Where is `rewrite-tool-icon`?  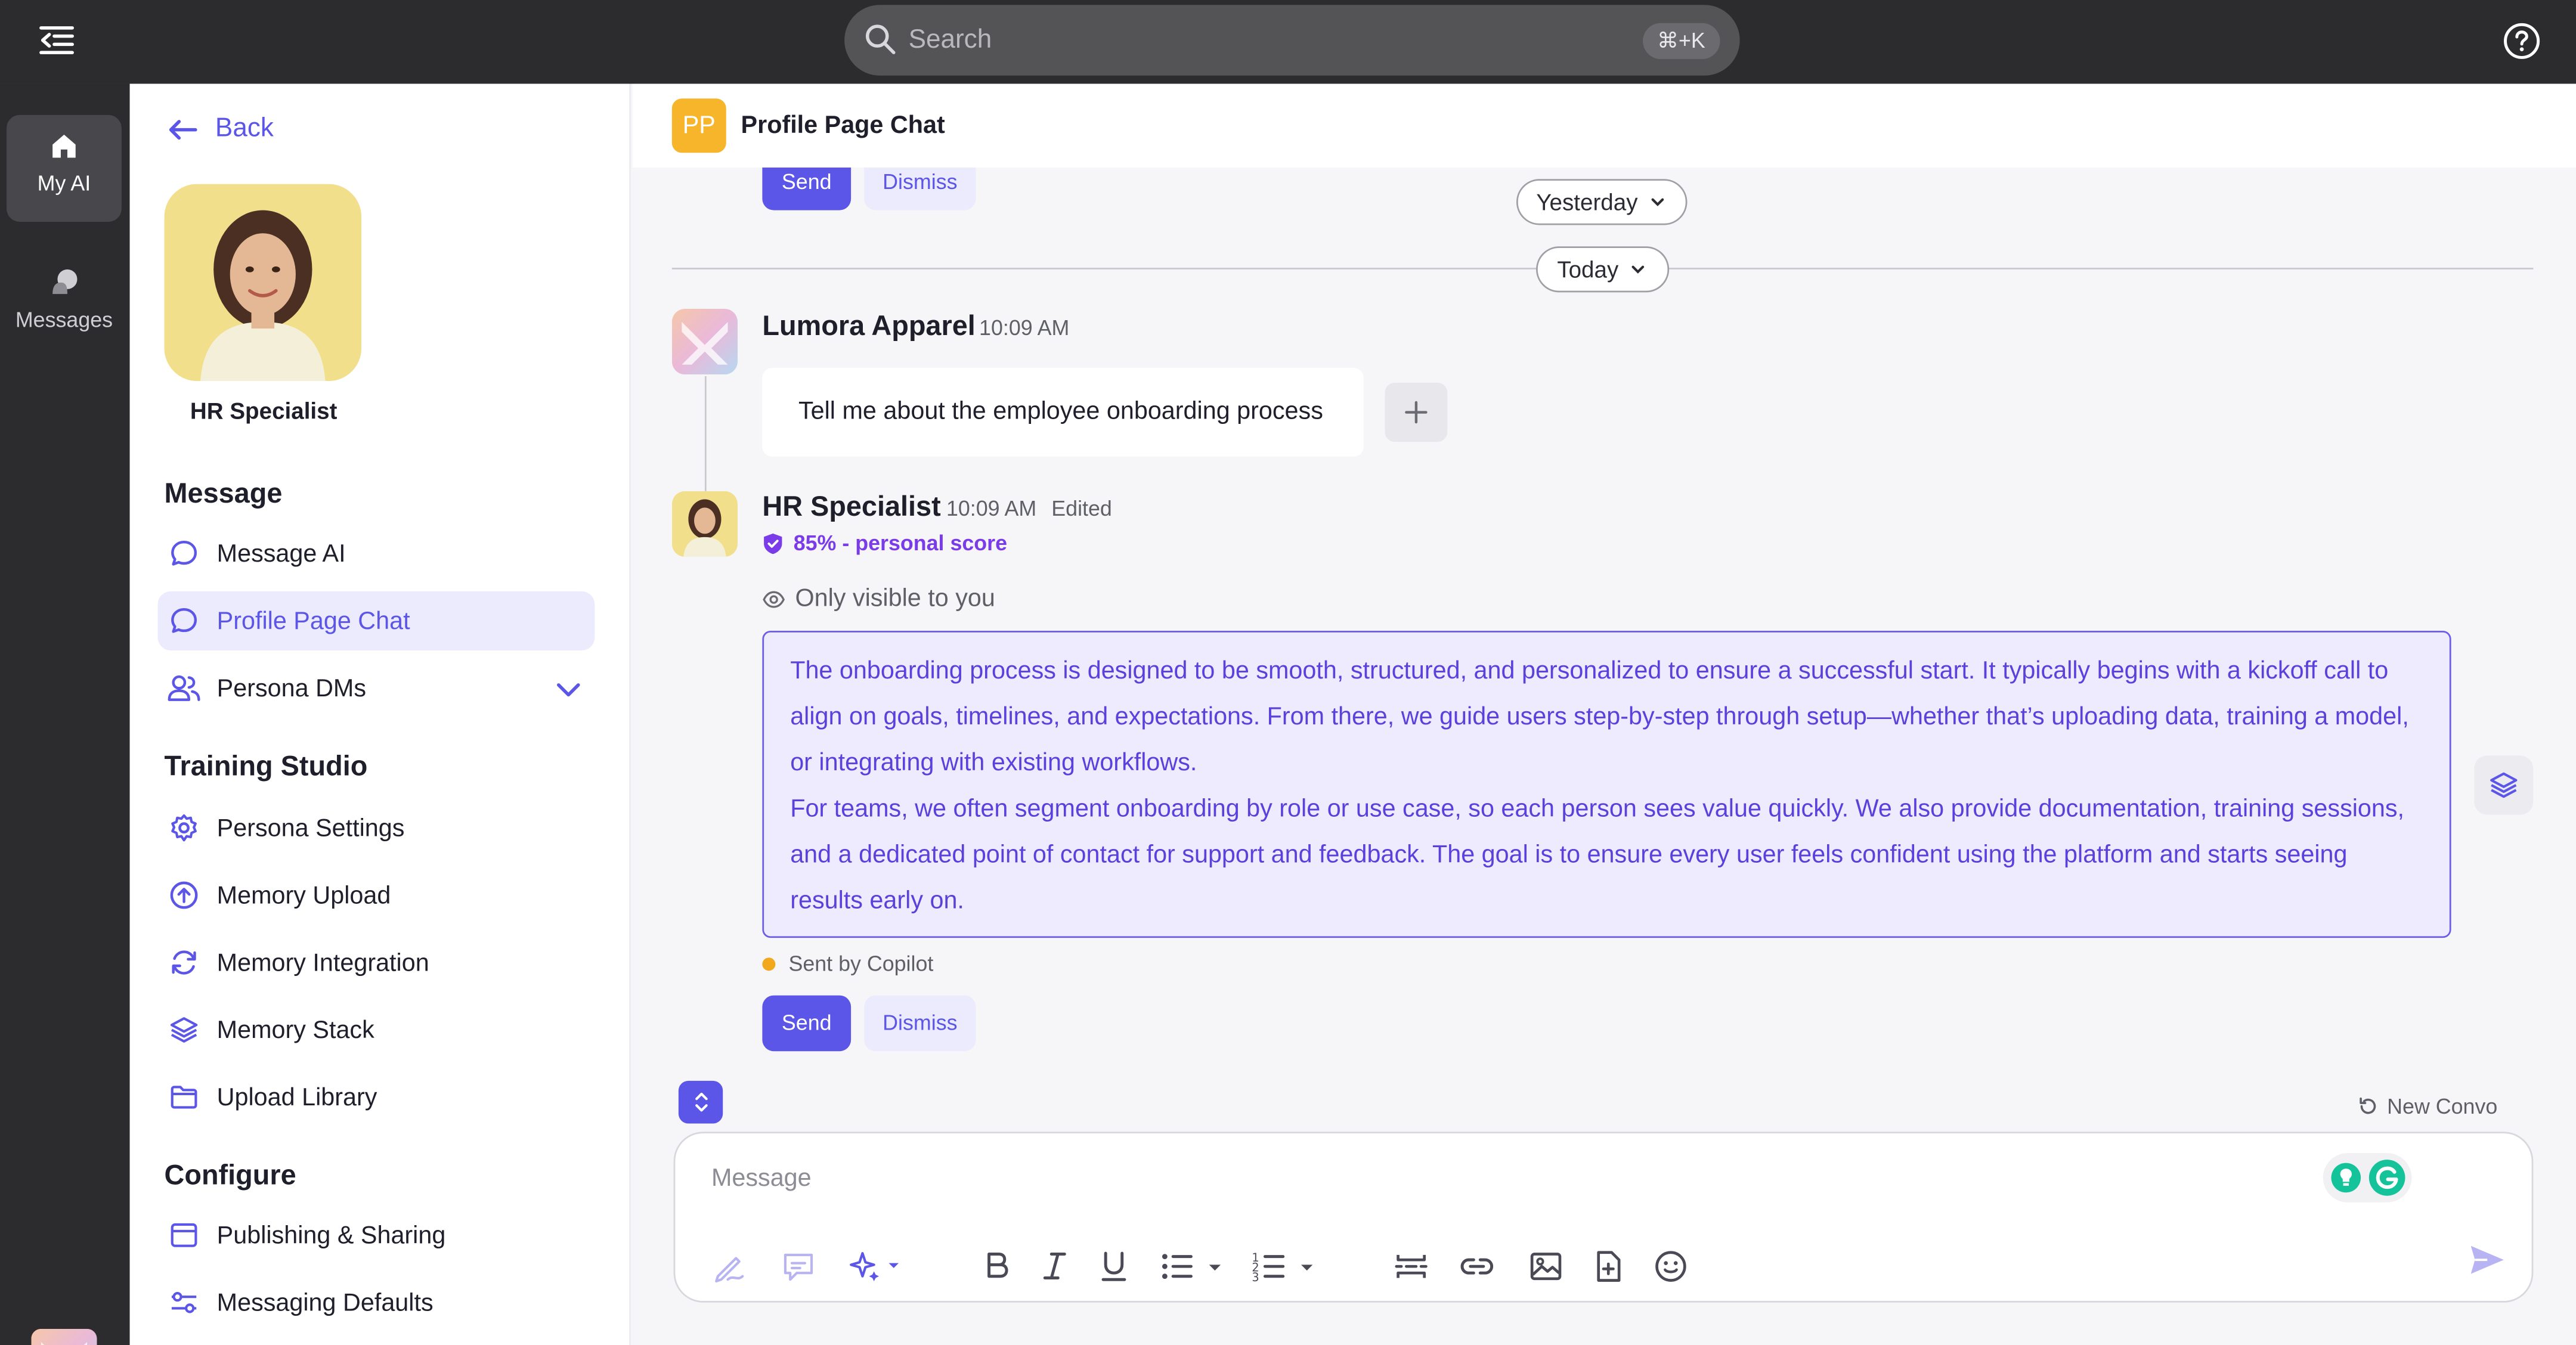 rewrite-tool-icon is located at coordinates (729, 1266).